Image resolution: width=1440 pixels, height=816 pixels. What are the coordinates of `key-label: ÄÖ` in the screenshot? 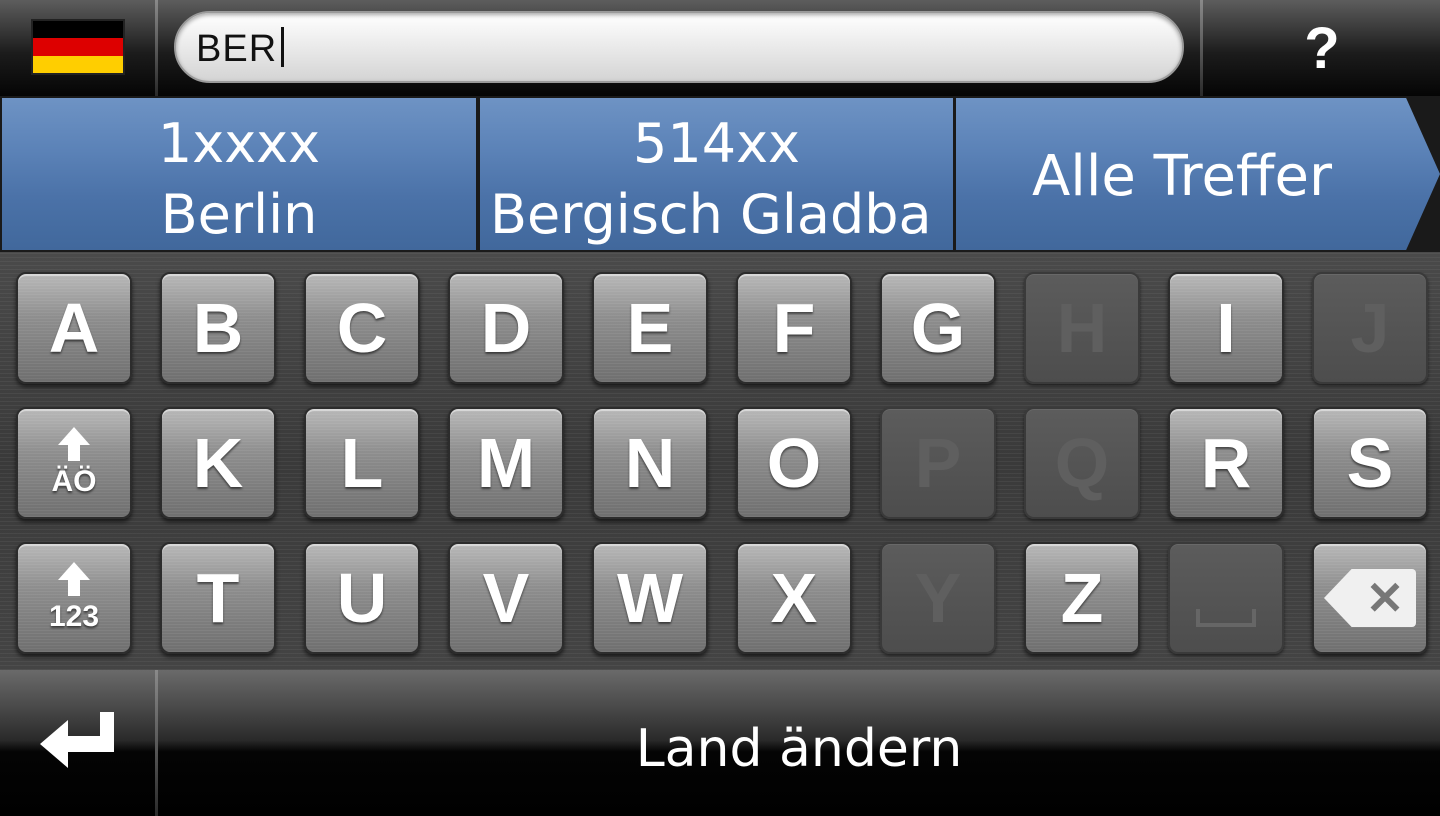 It's located at (74, 481).